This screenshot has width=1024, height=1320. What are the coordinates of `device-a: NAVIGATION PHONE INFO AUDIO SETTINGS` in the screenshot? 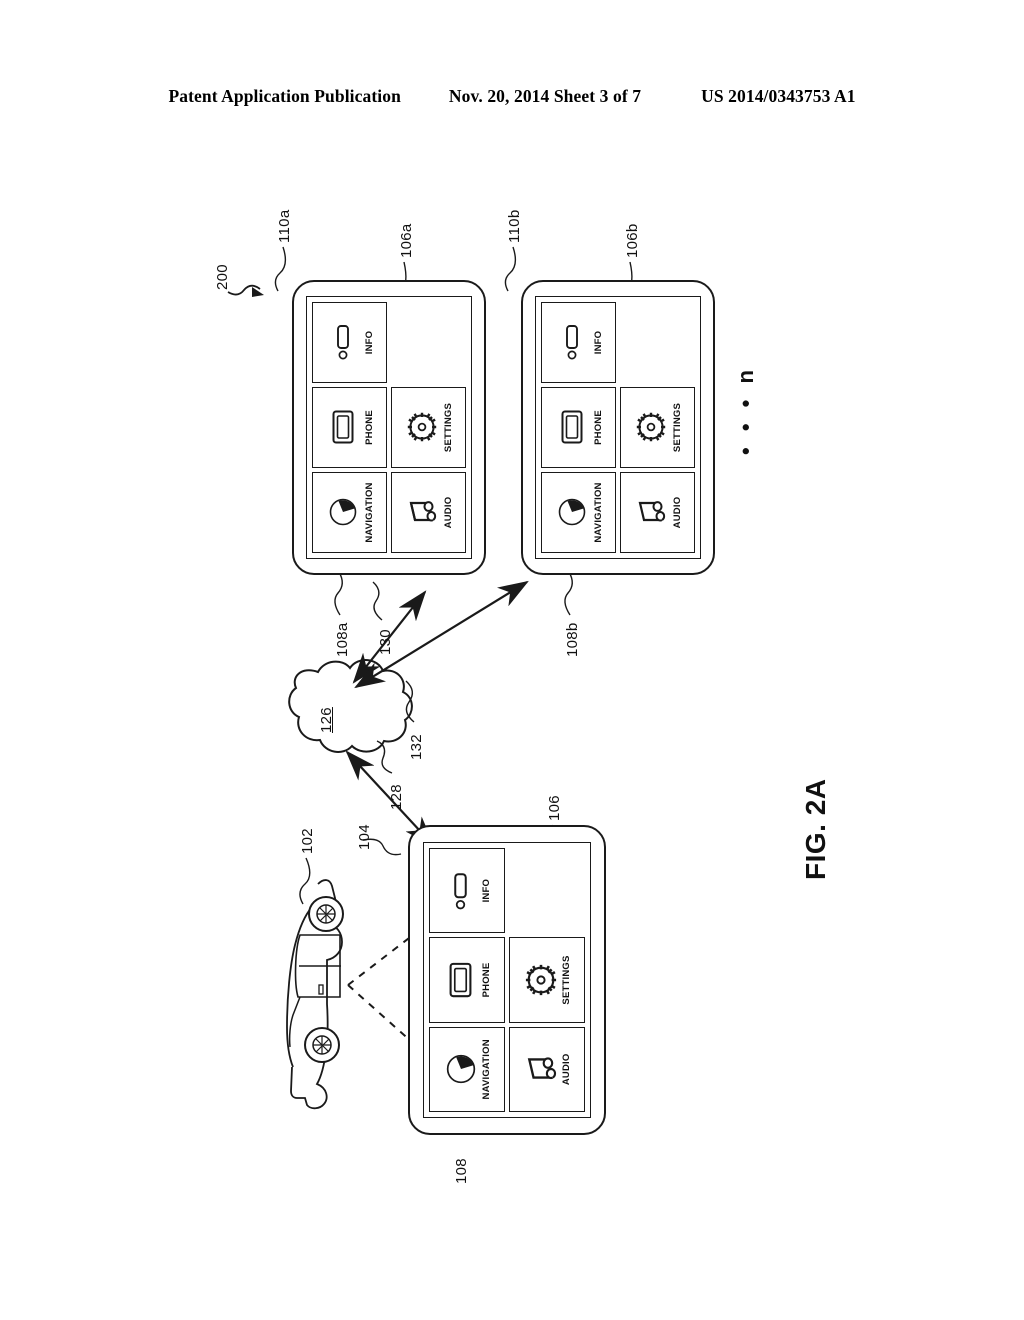 It's located at (389, 427).